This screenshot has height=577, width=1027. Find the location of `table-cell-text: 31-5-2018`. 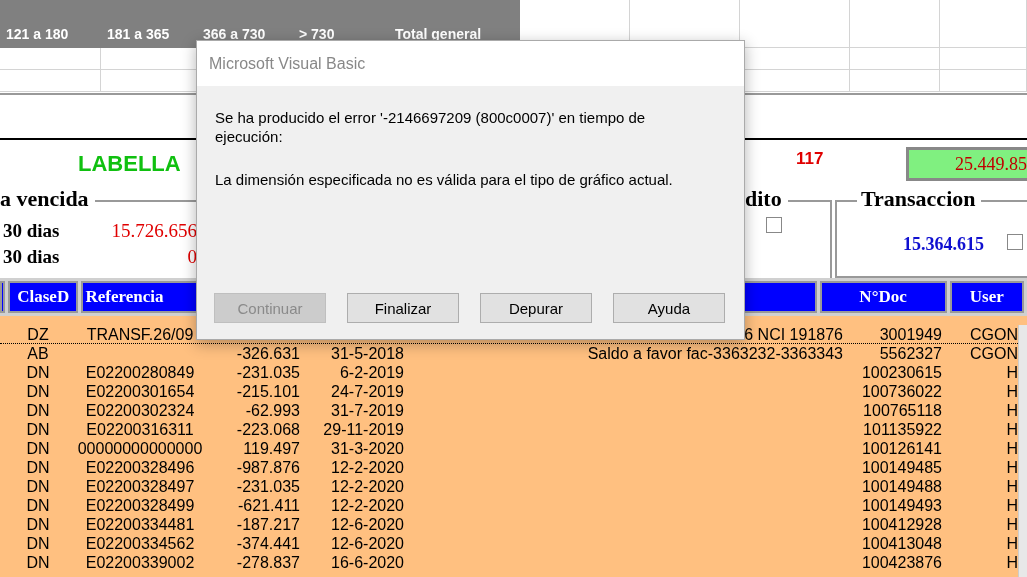

table-cell-text: 31-5-2018 is located at coordinates (367, 353).